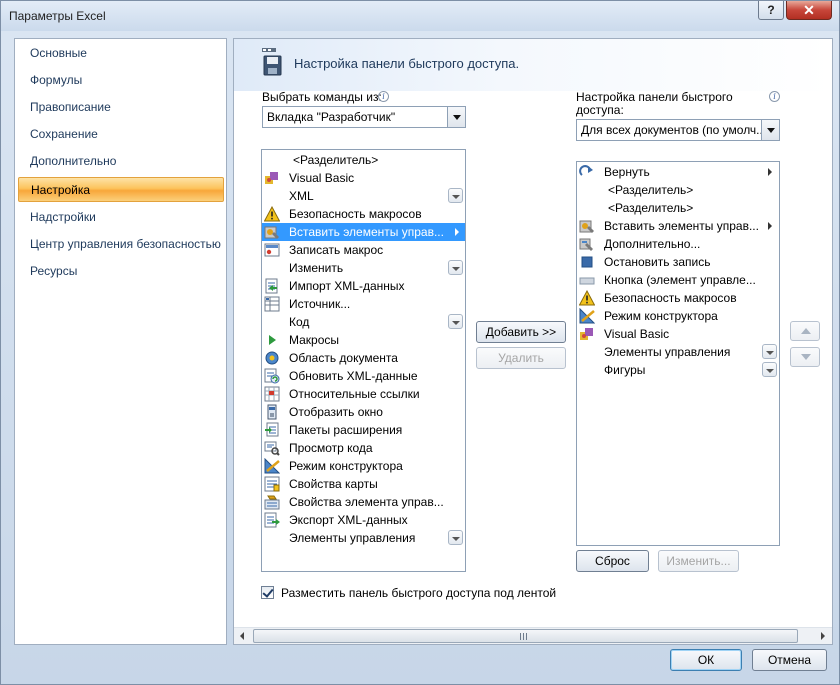 The height and width of the screenshot is (685, 840). Describe the element at coordinates (678, 370) in the screenshot. I see `list-item: Фигуры` at that location.